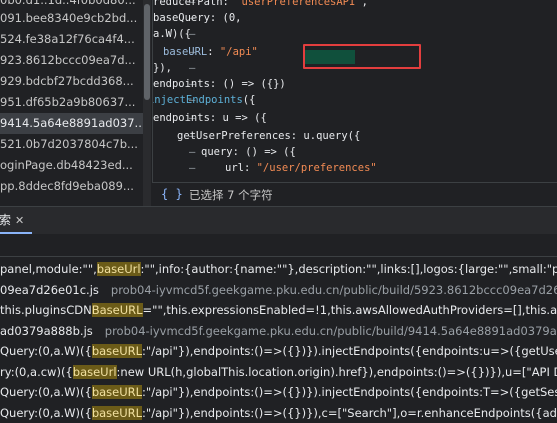  I want to click on code-token: ,, so click(364, 4).